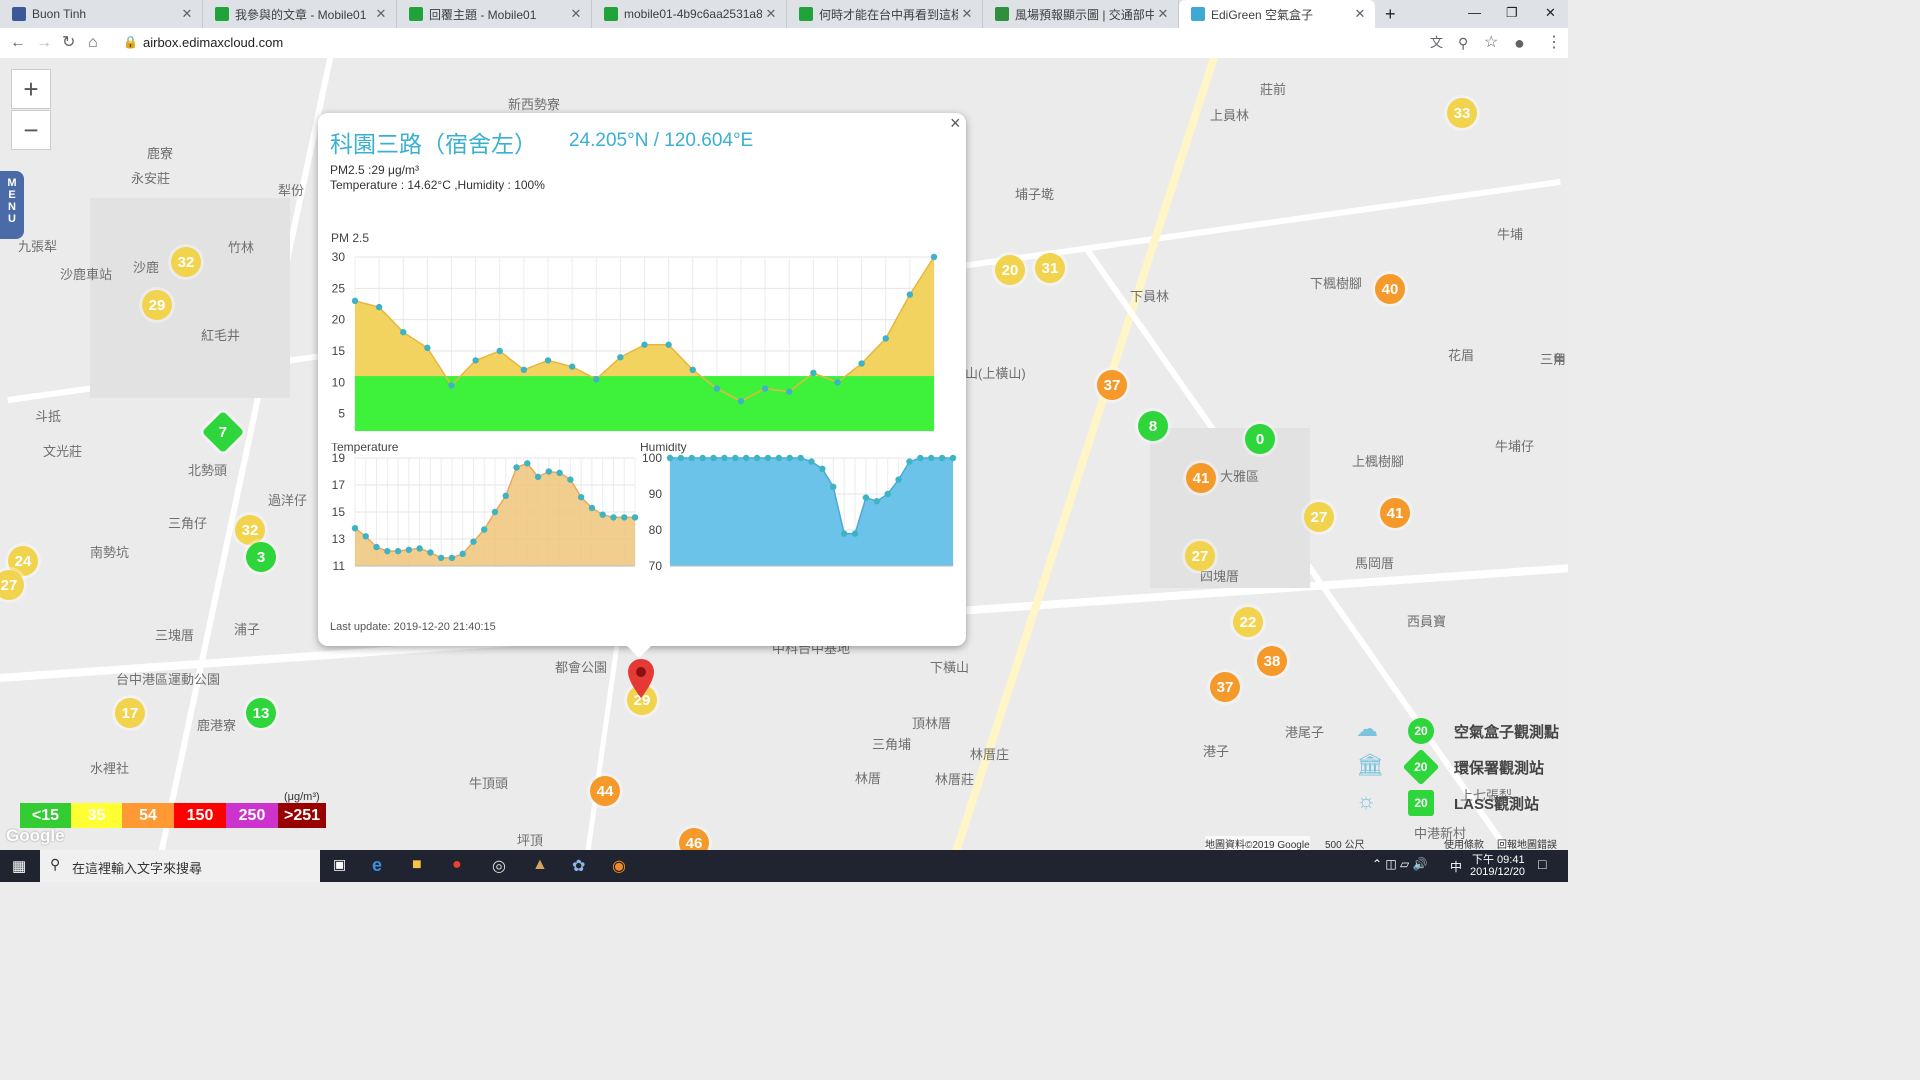 The width and height of the screenshot is (1920, 1080). I want to click on forward-button: →, so click(44, 43).